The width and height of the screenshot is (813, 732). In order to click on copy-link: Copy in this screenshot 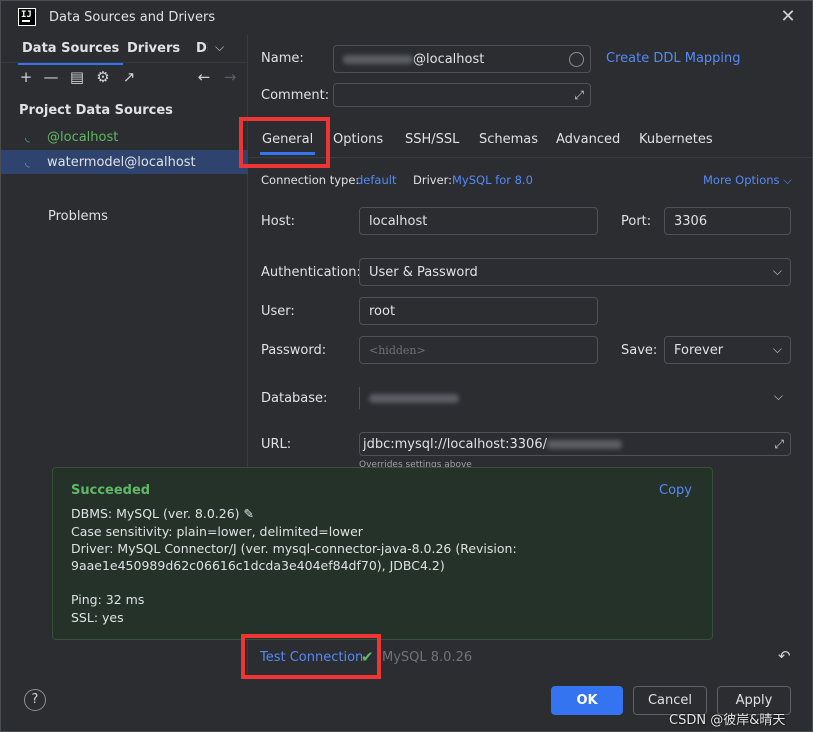, I will do `click(675, 490)`.